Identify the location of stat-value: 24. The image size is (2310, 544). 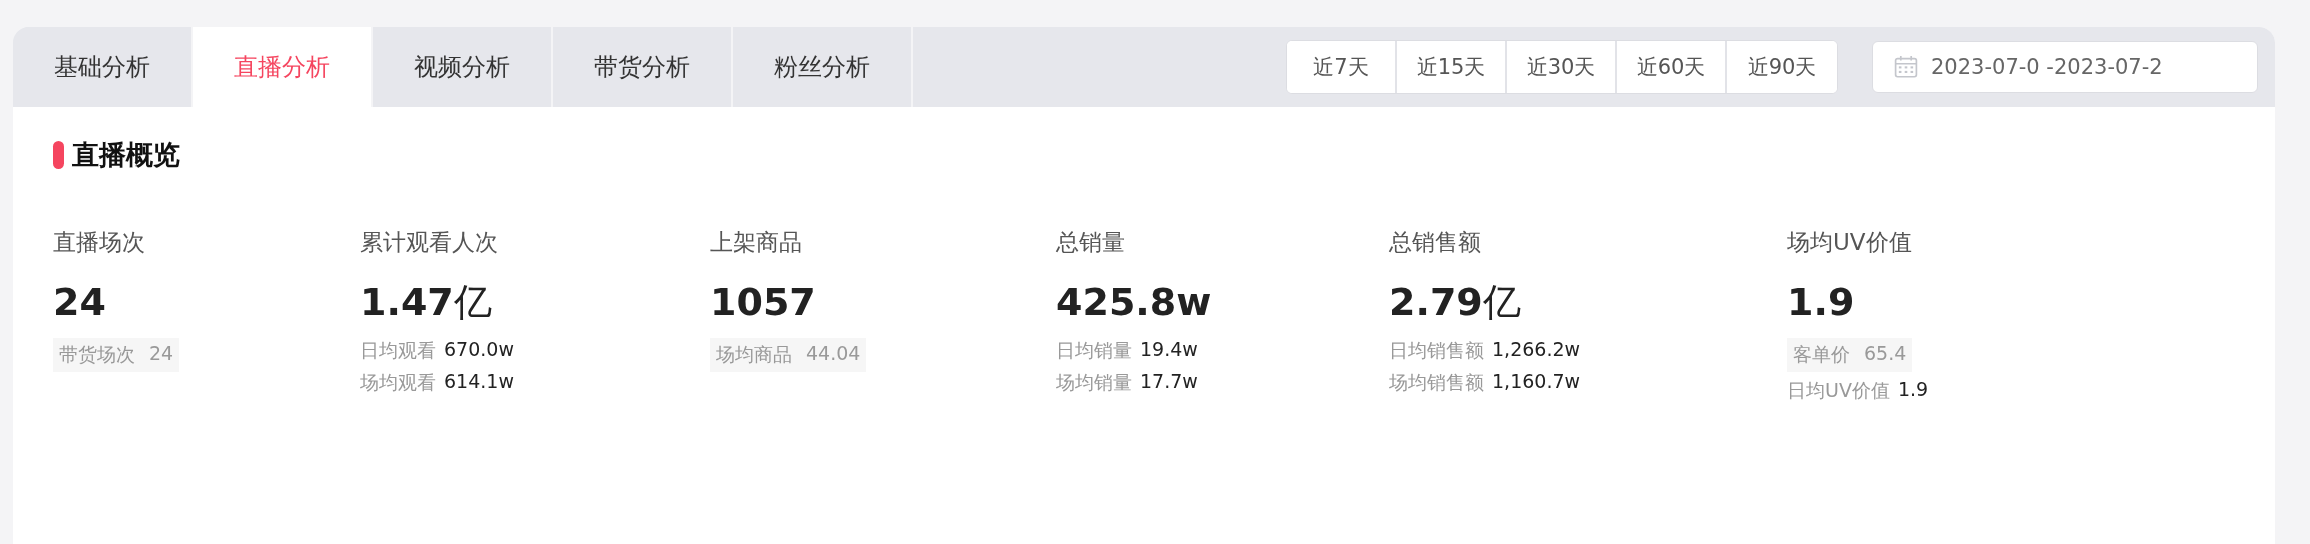
(79, 302).